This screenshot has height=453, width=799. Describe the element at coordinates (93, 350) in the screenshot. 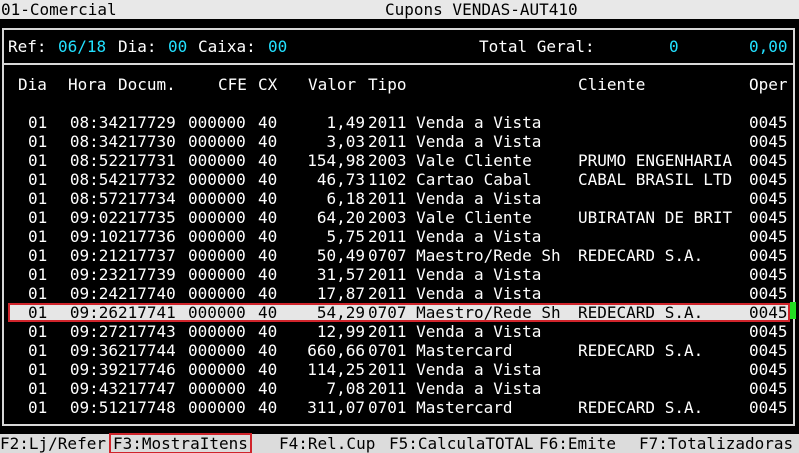

I see `cell-hora: 09:36` at that location.